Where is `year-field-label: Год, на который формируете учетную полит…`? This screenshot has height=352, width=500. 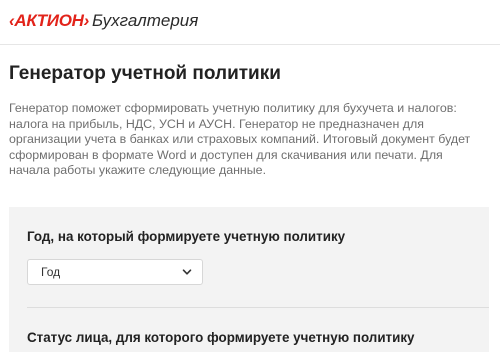 year-field-label: Год, на который формируете учетную полит… is located at coordinates (186, 236).